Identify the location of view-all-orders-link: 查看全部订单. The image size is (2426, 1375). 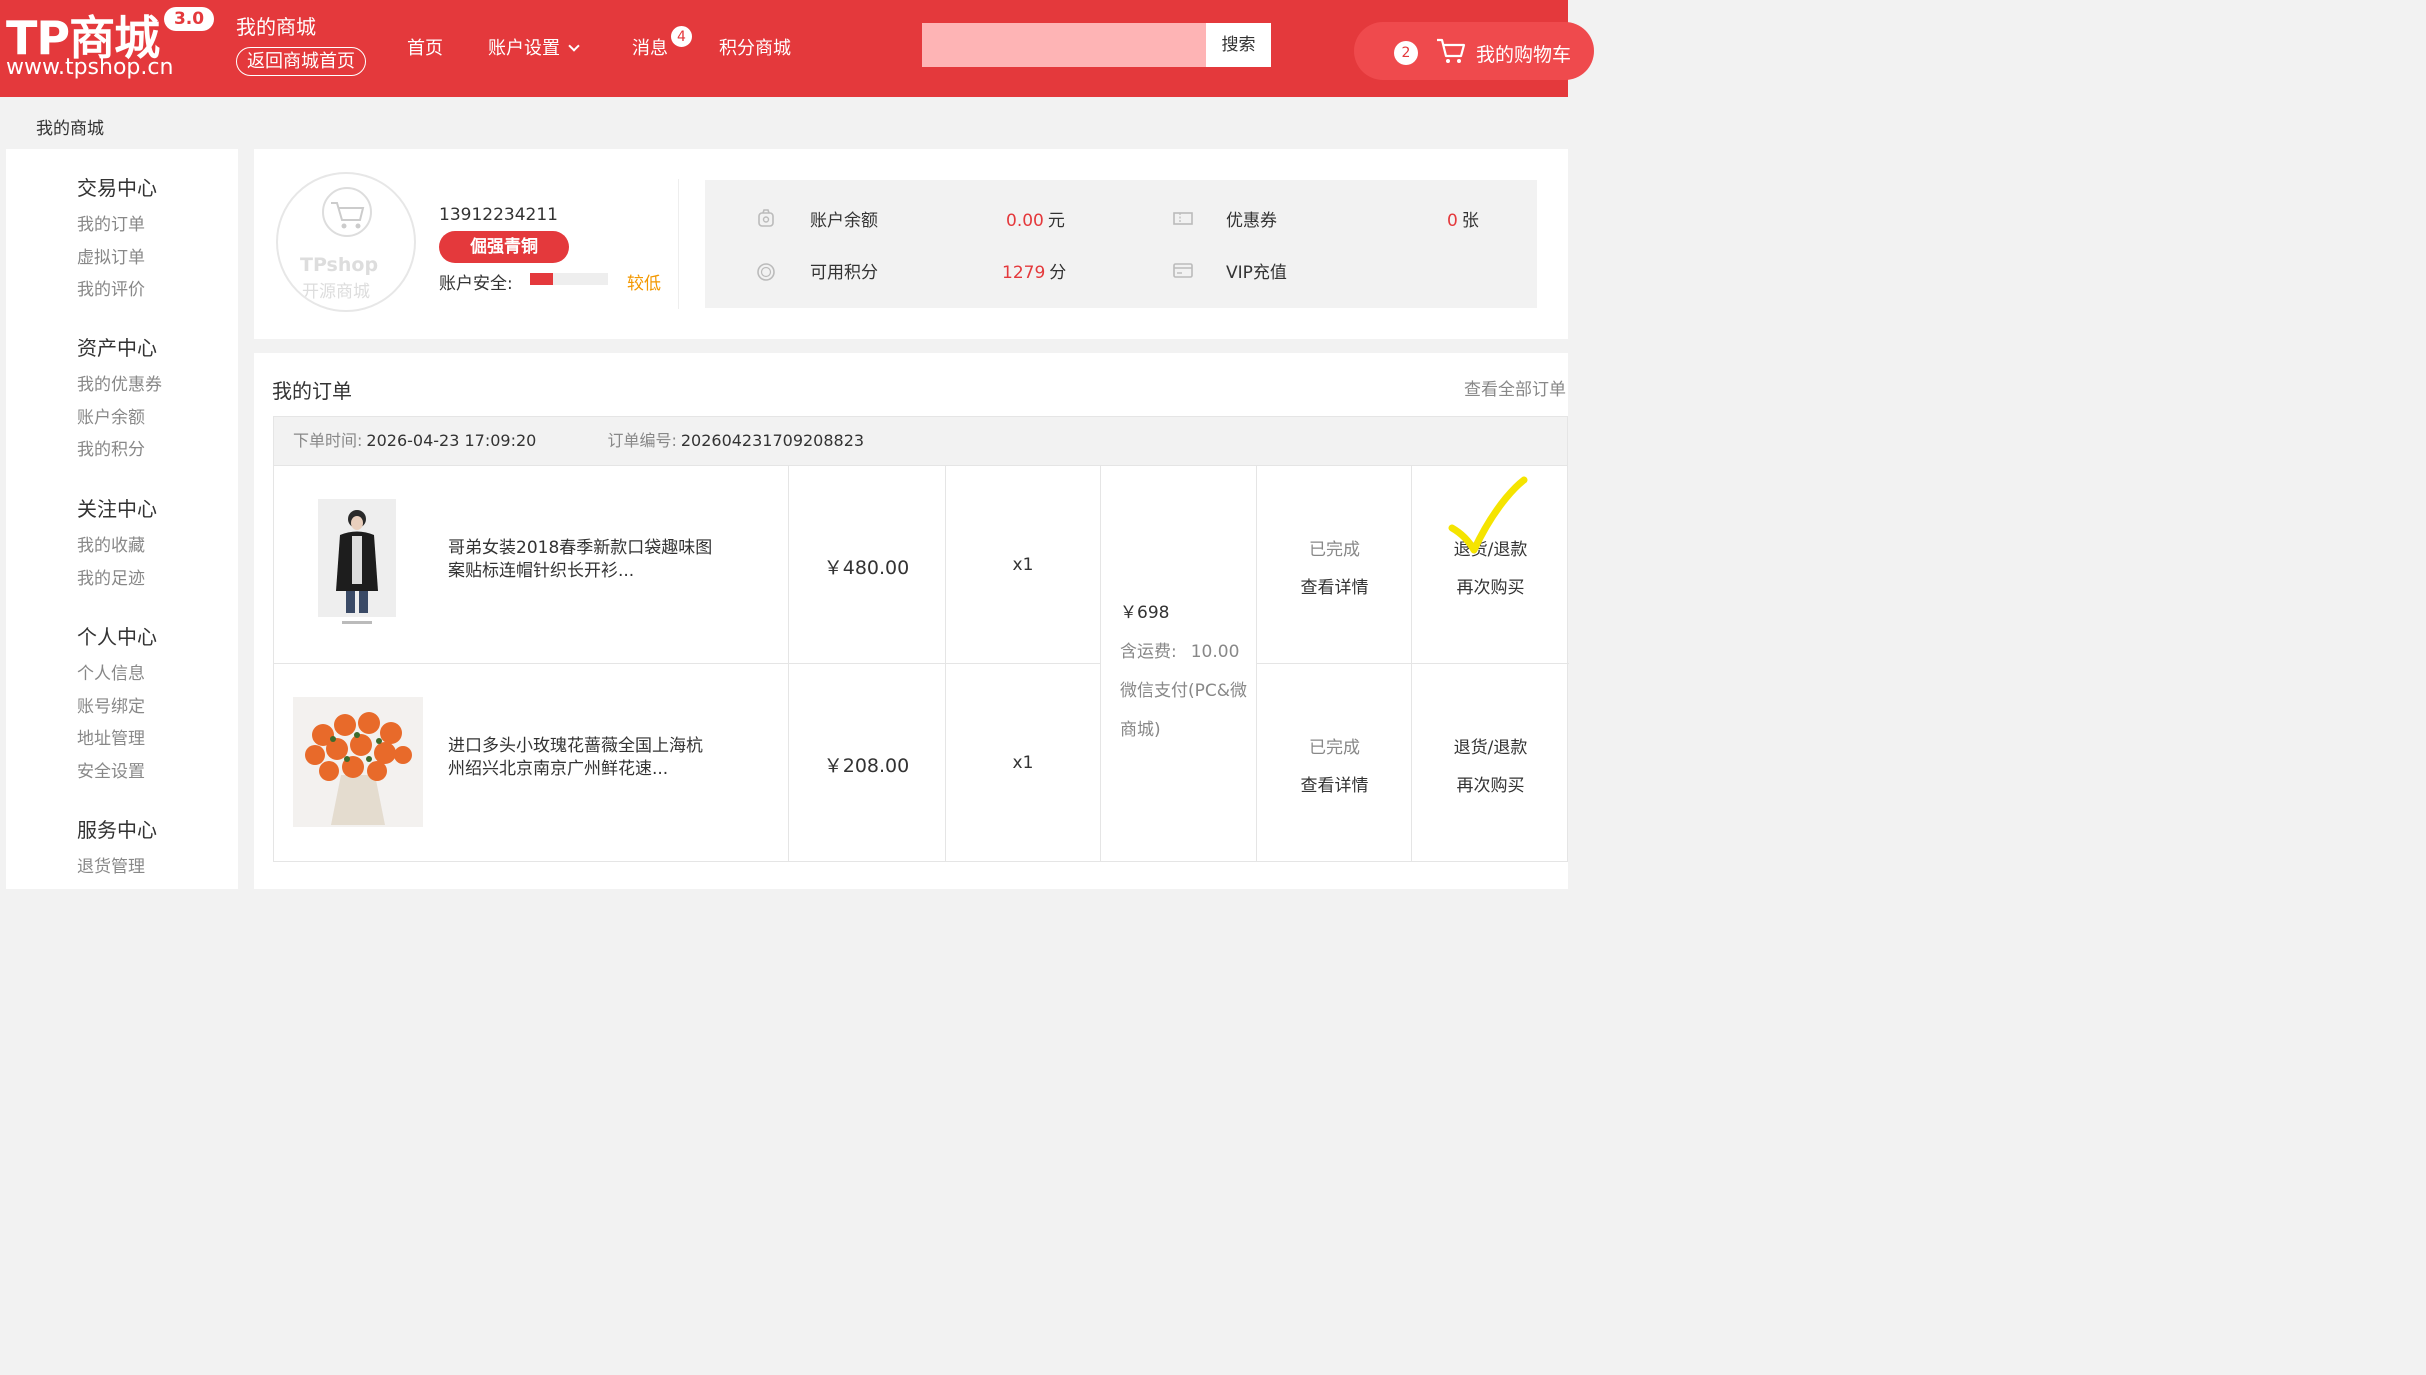
(1515, 387).